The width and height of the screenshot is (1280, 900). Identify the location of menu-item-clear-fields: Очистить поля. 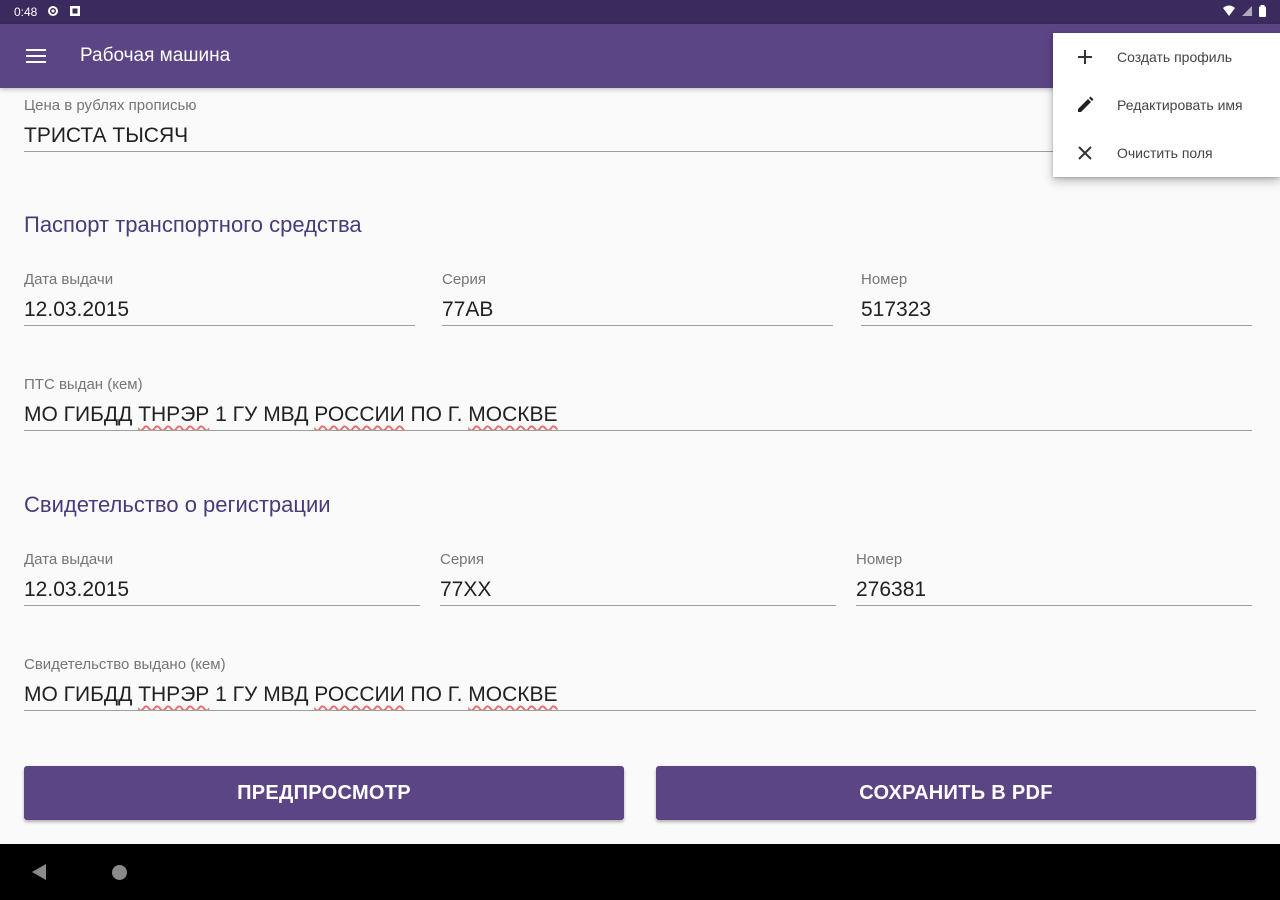
(1166, 153).